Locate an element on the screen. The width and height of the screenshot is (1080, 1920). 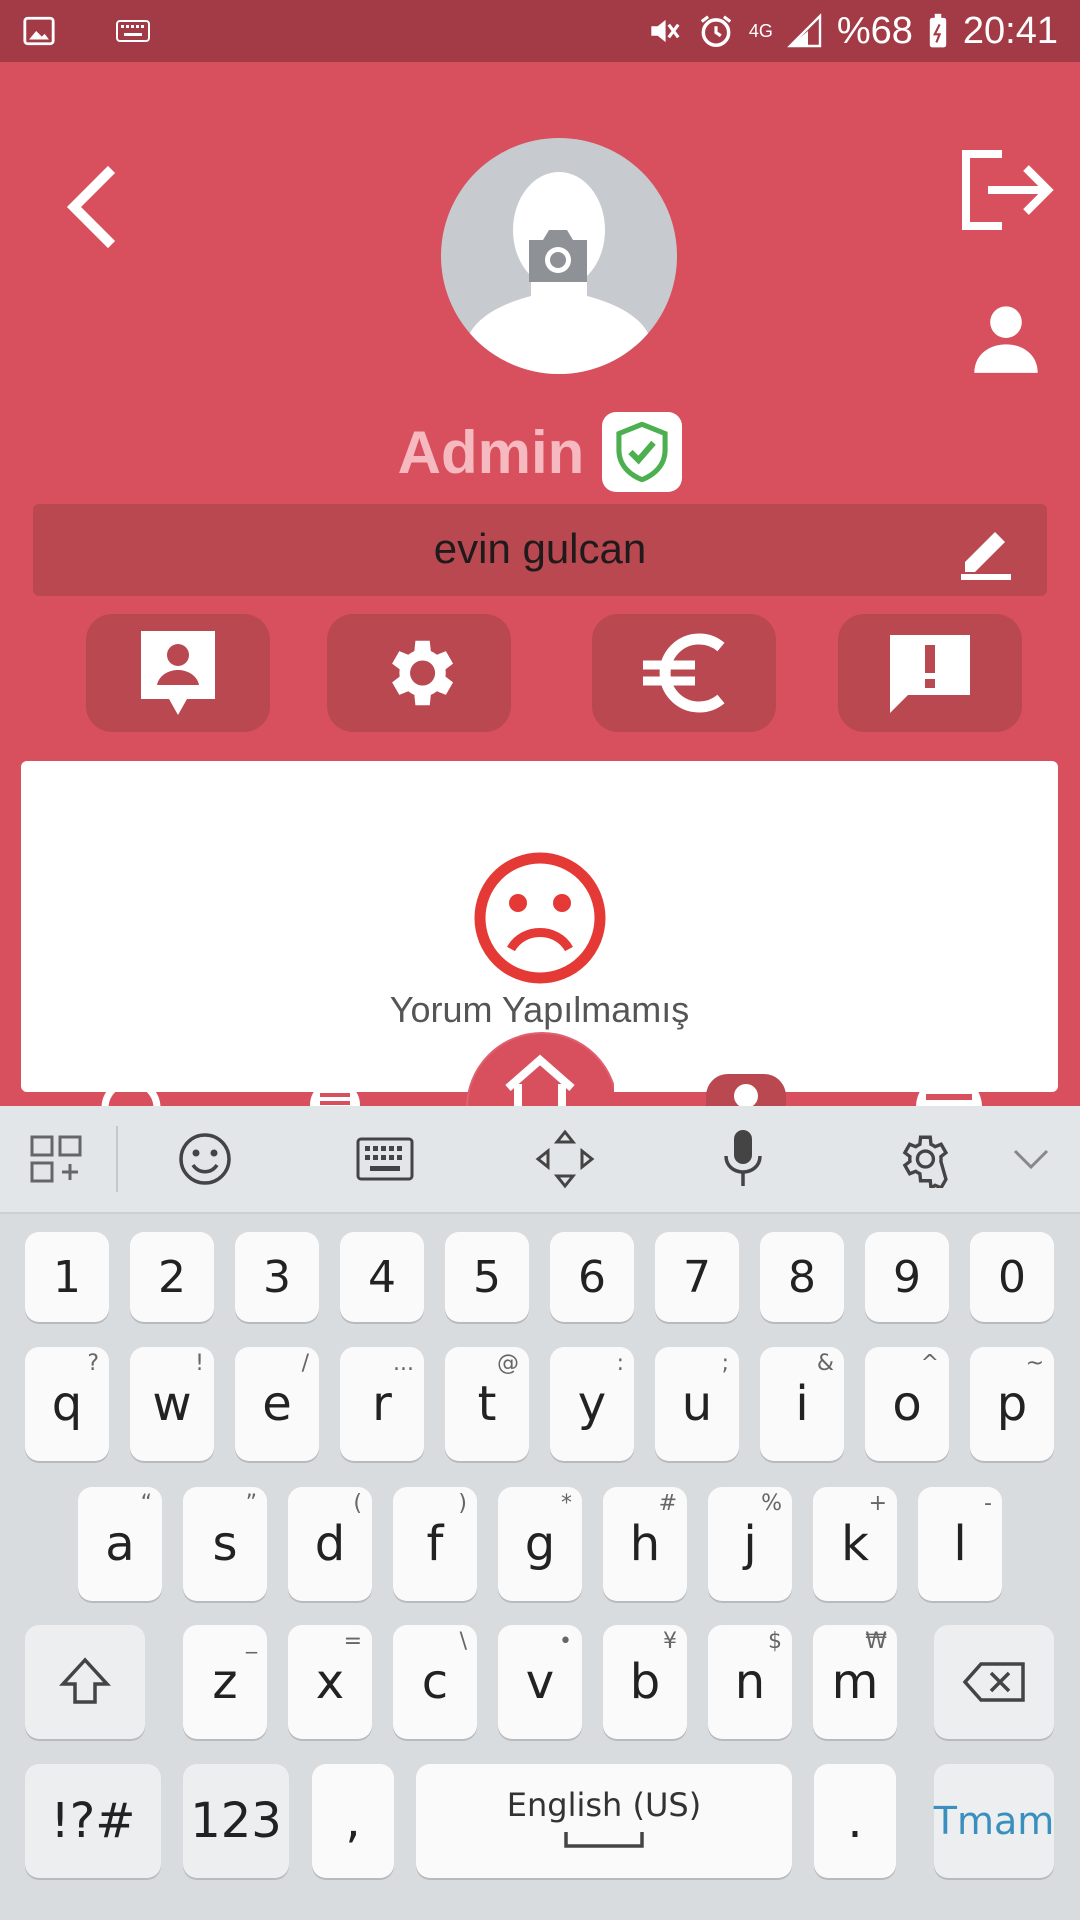
key-m: m ₩ is located at coordinates (855, 1682).